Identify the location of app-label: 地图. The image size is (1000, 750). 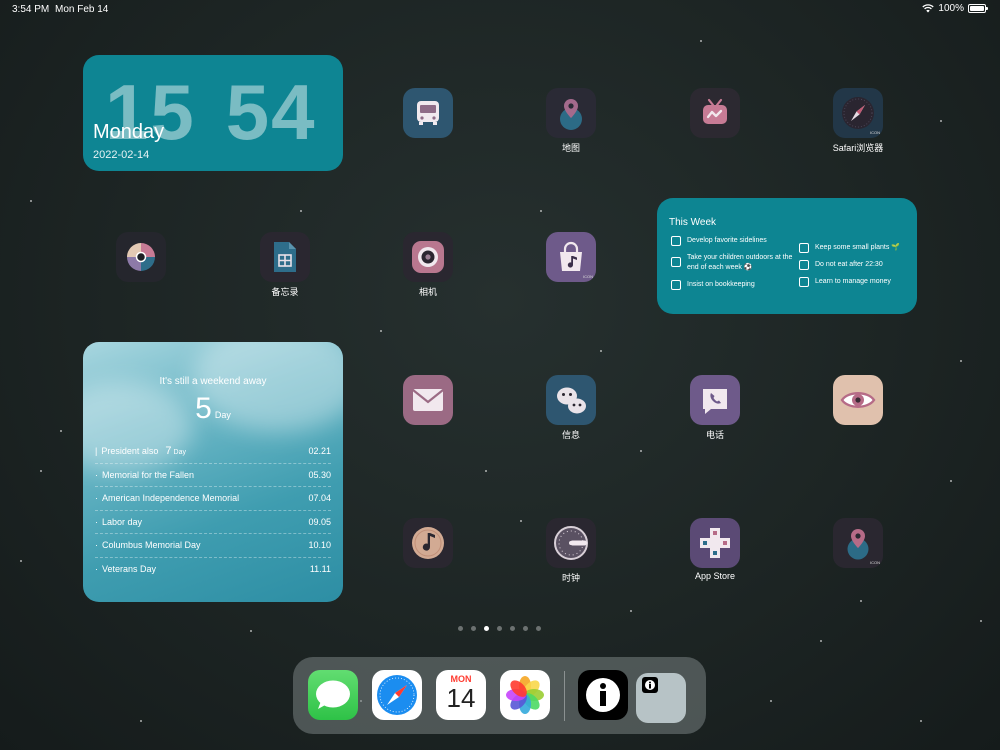
(570, 148).